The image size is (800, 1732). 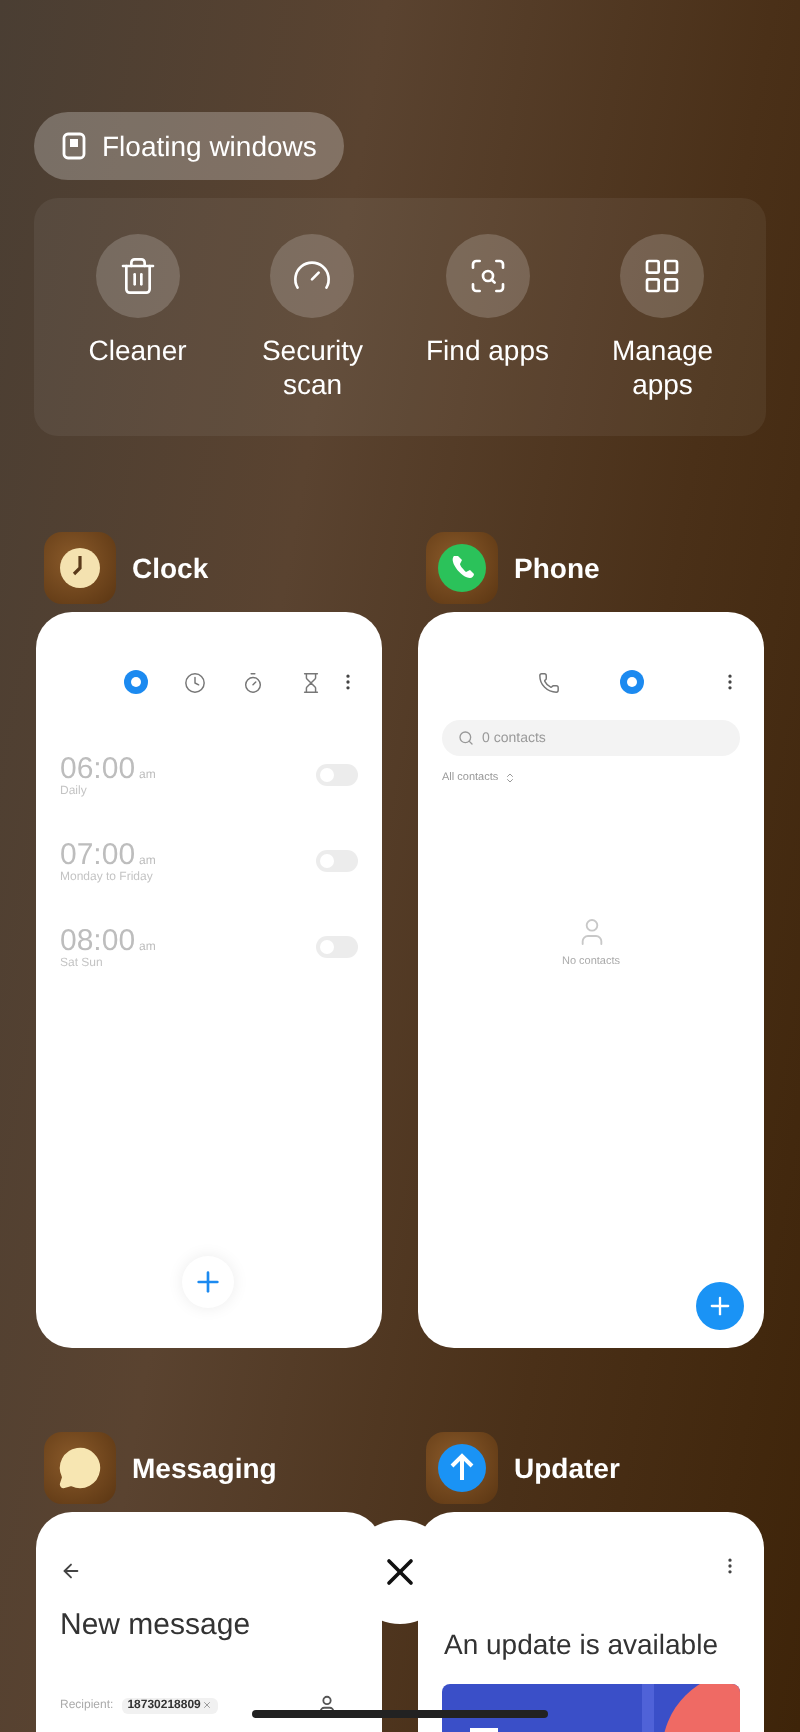 What do you see at coordinates (462, 1468) in the screenshot?
I see `upload-icon` at bounding box center [462, 1468].